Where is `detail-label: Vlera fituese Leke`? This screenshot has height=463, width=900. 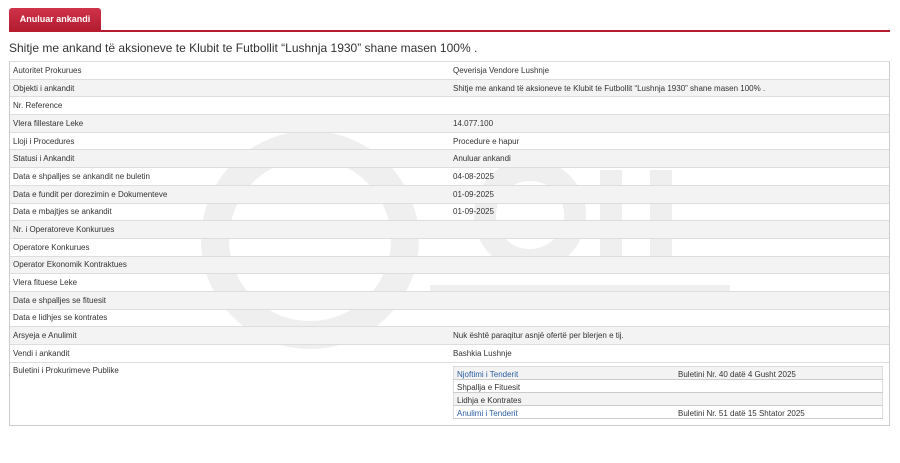
detail-label: Vlera fituese Leke is located at coordinates (229, 282).